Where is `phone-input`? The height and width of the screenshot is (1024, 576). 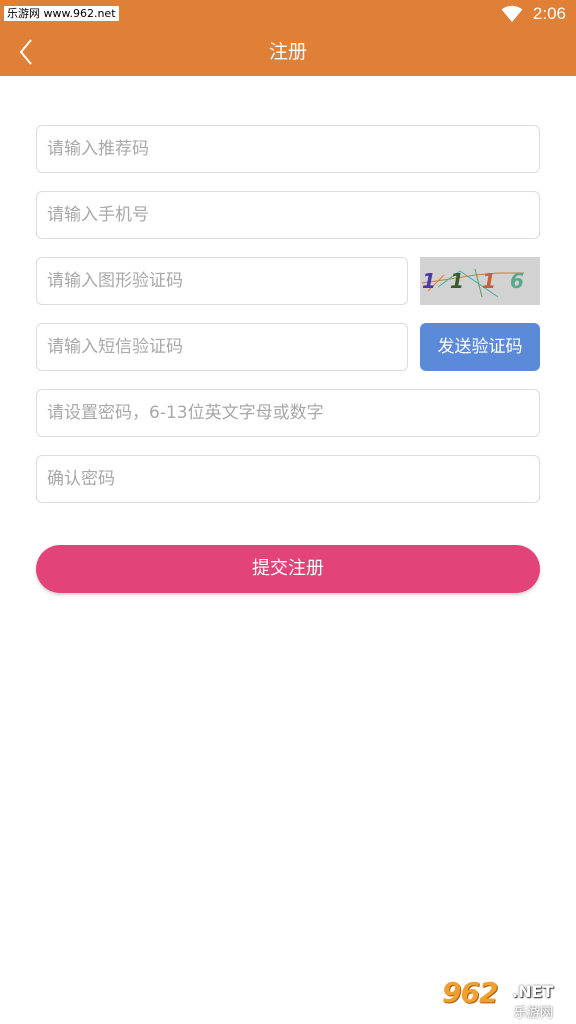 phone-input is located at coordinates (288, 215).